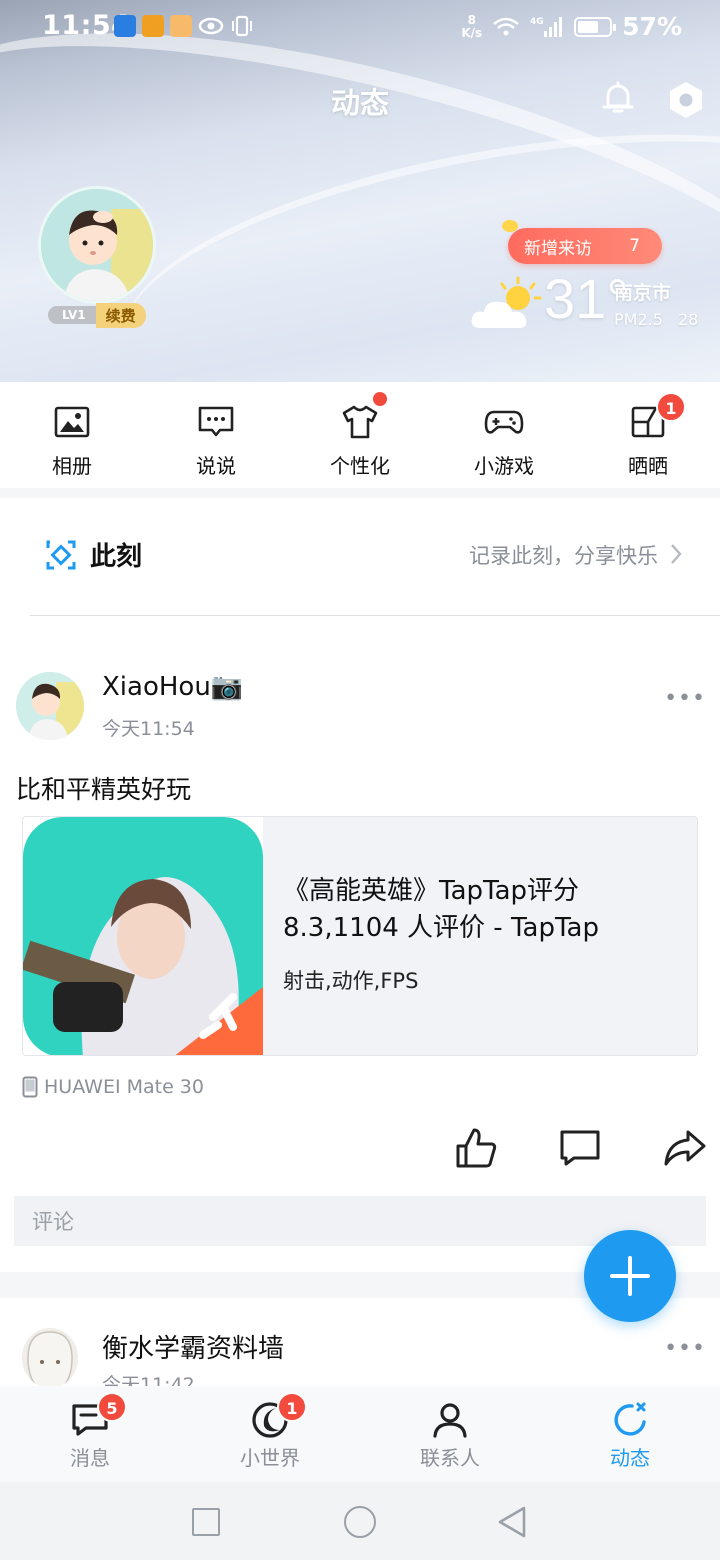  What do you see at coordinates (30, 1087) in the screenshot?
I see `phone-icon` at bounding box center [30, 1087].